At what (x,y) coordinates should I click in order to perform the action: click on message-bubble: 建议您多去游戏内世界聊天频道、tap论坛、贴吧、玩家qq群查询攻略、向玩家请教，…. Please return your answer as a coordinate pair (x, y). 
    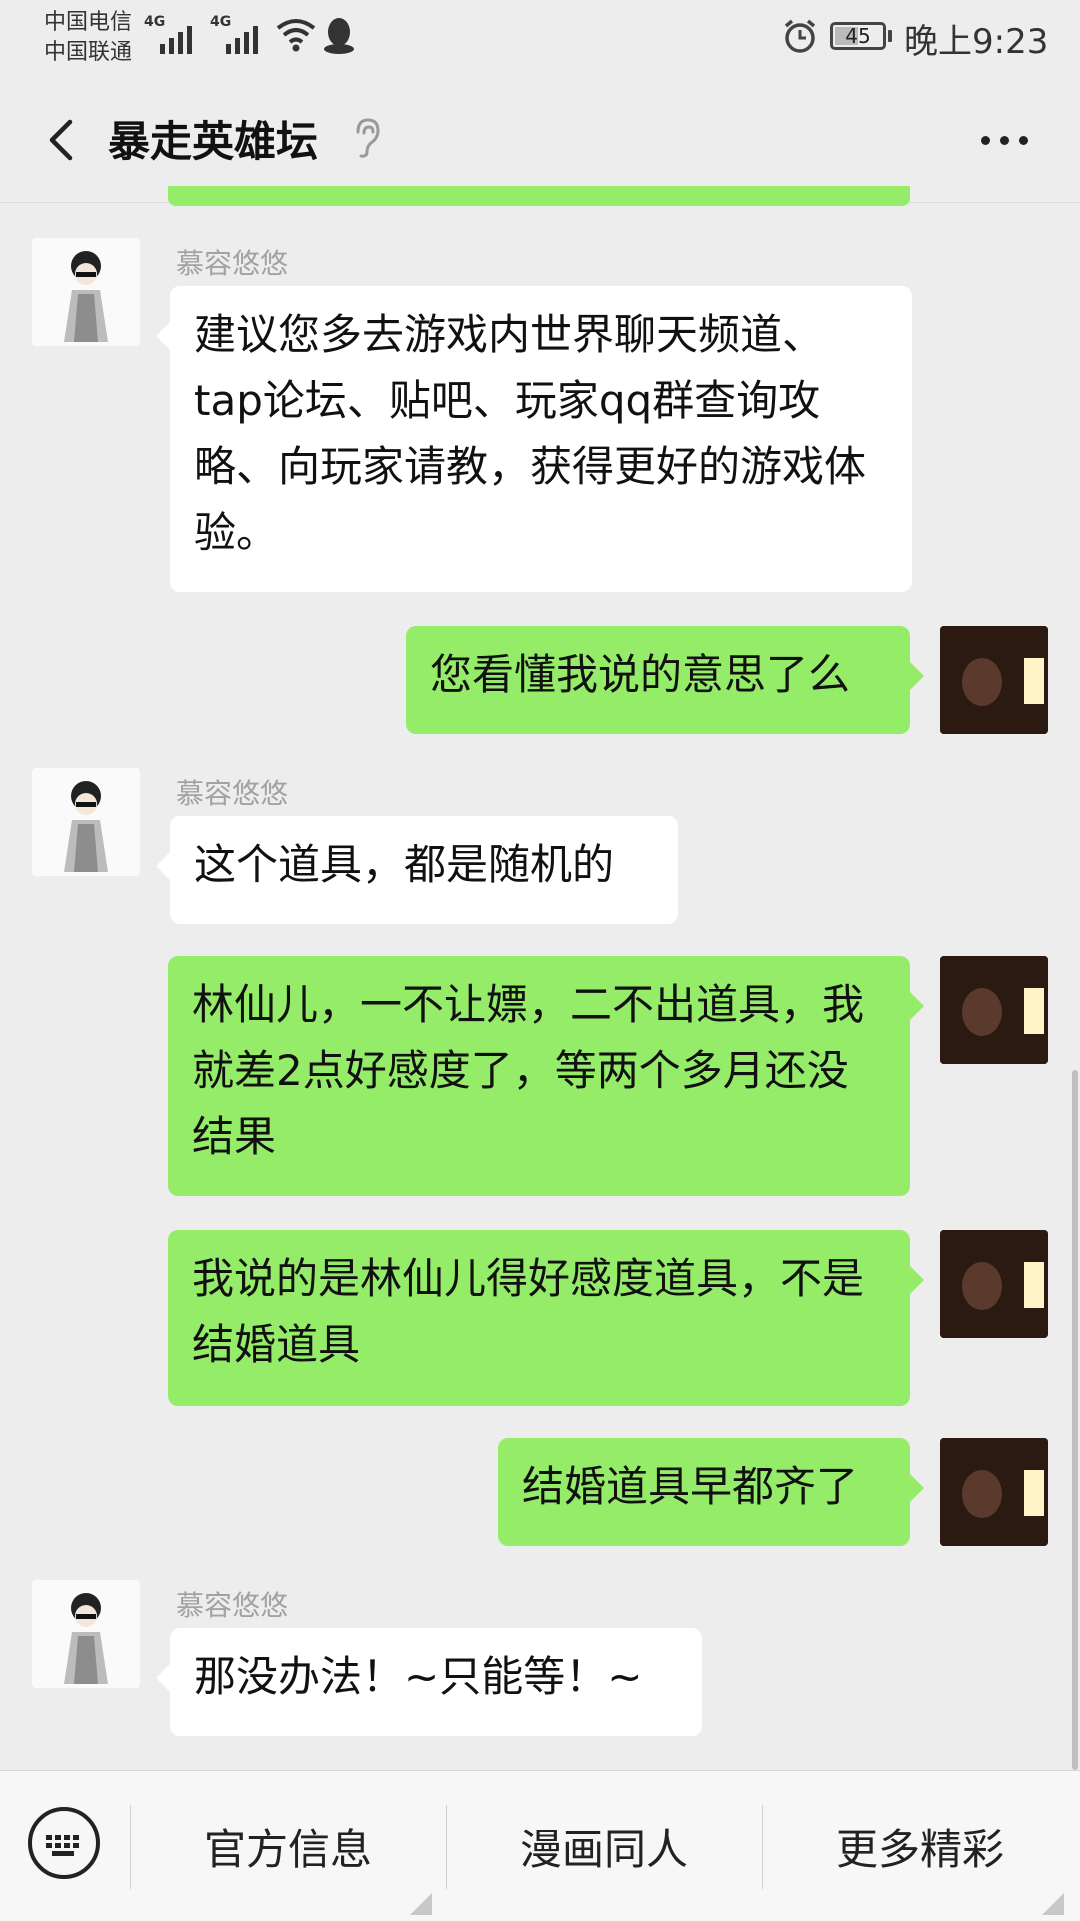
    Looking at the image, I should click on (534, 439).